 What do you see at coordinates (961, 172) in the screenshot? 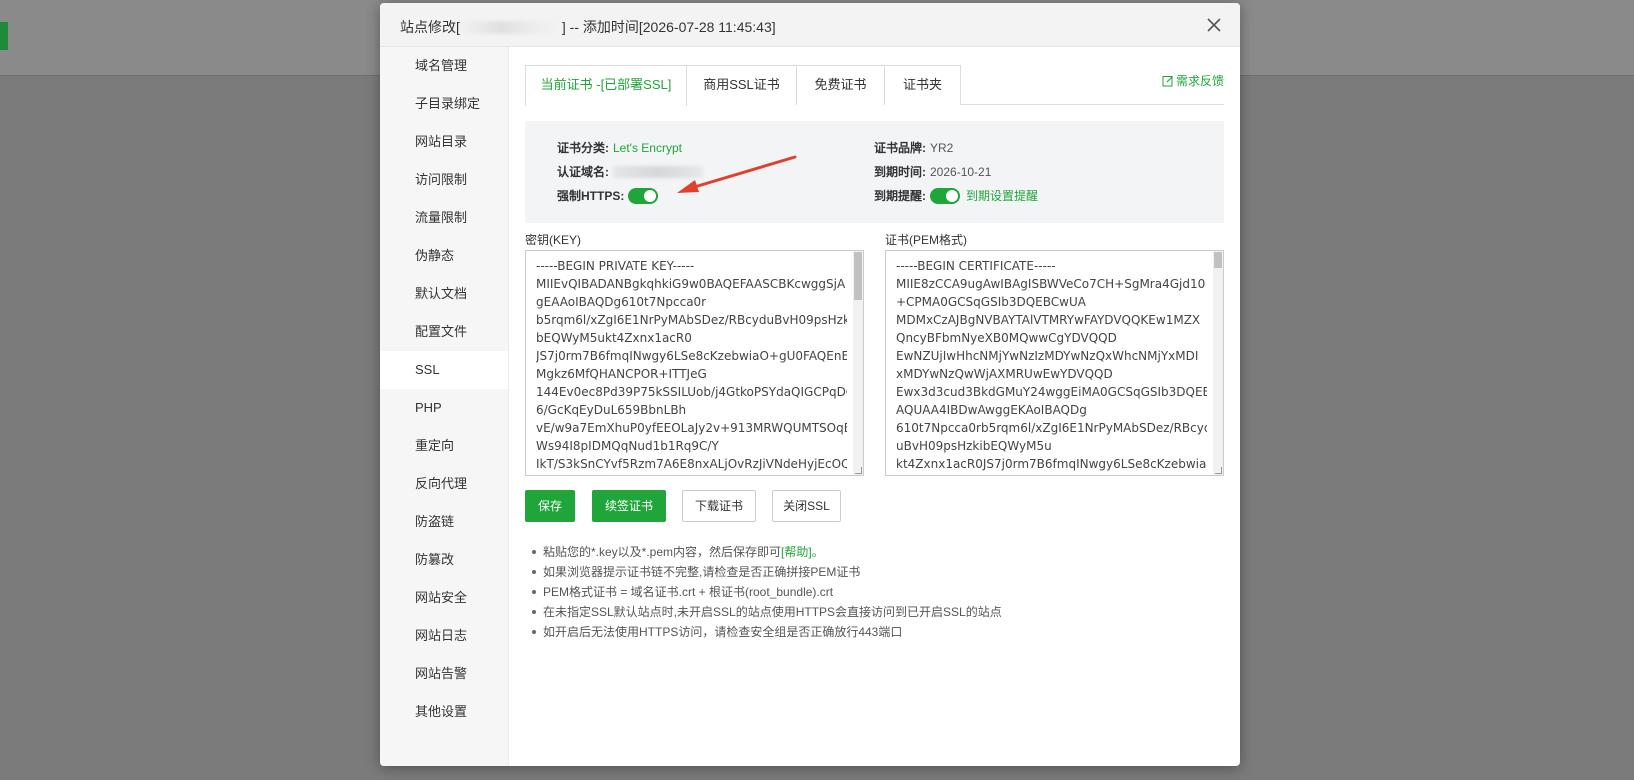
I see `cert-expire-value: 2026-10-21` at bounding box center [961, 172].